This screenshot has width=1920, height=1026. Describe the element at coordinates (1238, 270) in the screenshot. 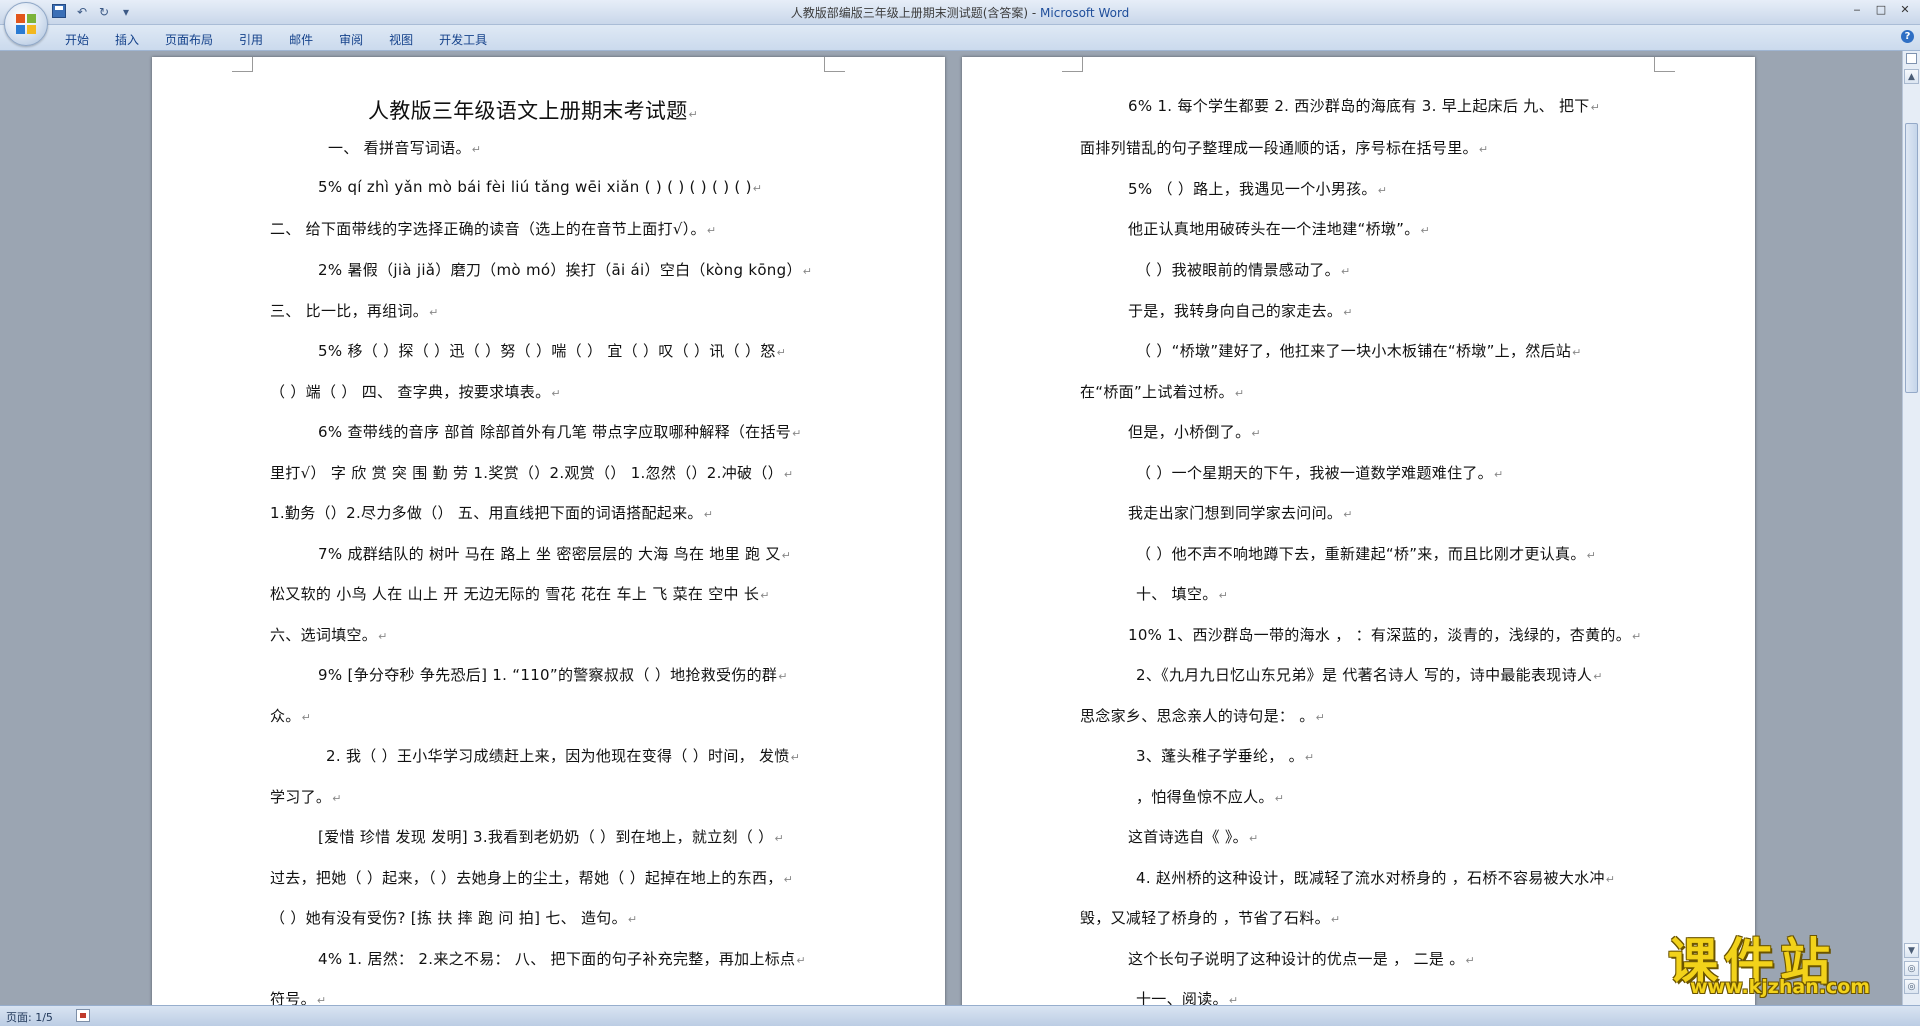

I see `paragraph-text: （ ）我被眼前的情景感动了。` at that location.